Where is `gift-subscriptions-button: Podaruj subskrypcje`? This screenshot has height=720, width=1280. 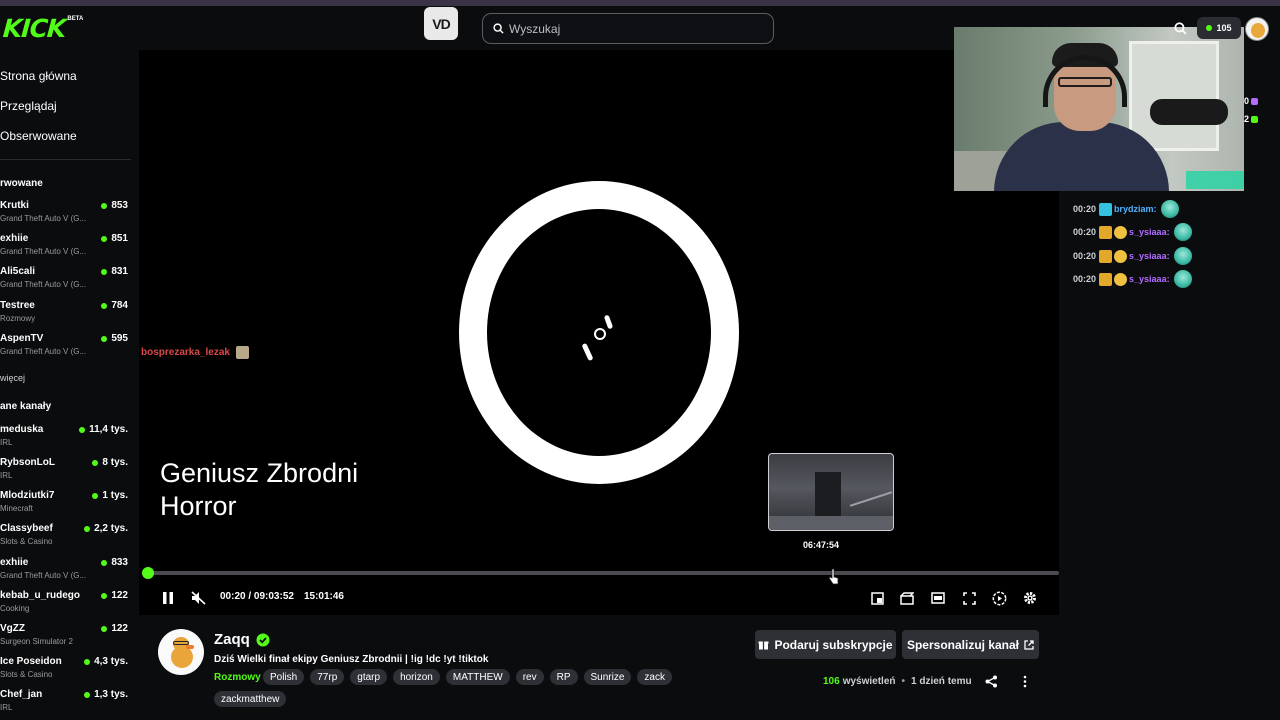 gift-subscriptions-button: Podaruj subskrypcje is located at coordinates (825, 644).